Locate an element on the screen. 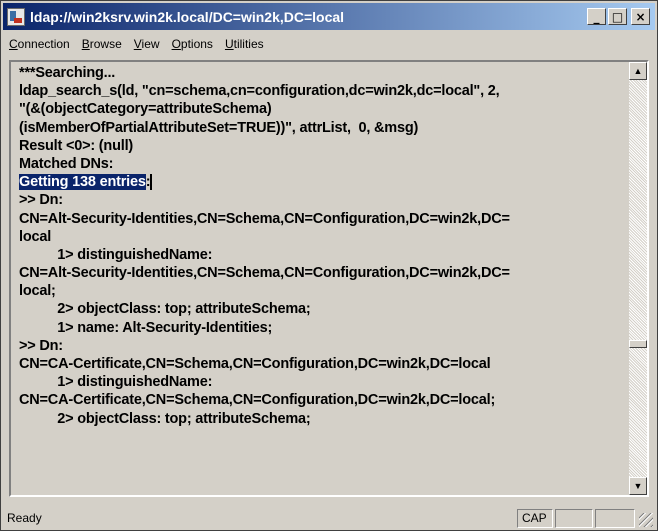 The height and width of the screenshot is (531, 658). menu-browse: Browse is located at coordinates (102, 44).